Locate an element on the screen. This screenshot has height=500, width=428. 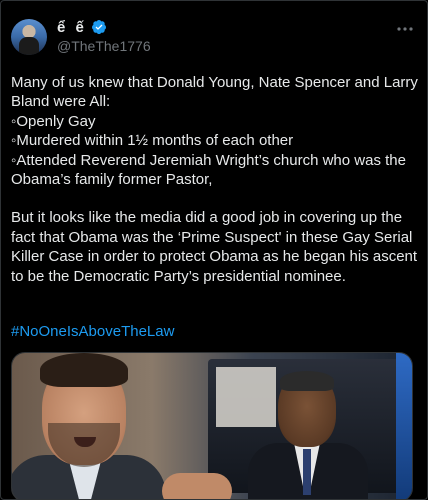
thumbnail-figure-tie is located at coordinates (307, 472).